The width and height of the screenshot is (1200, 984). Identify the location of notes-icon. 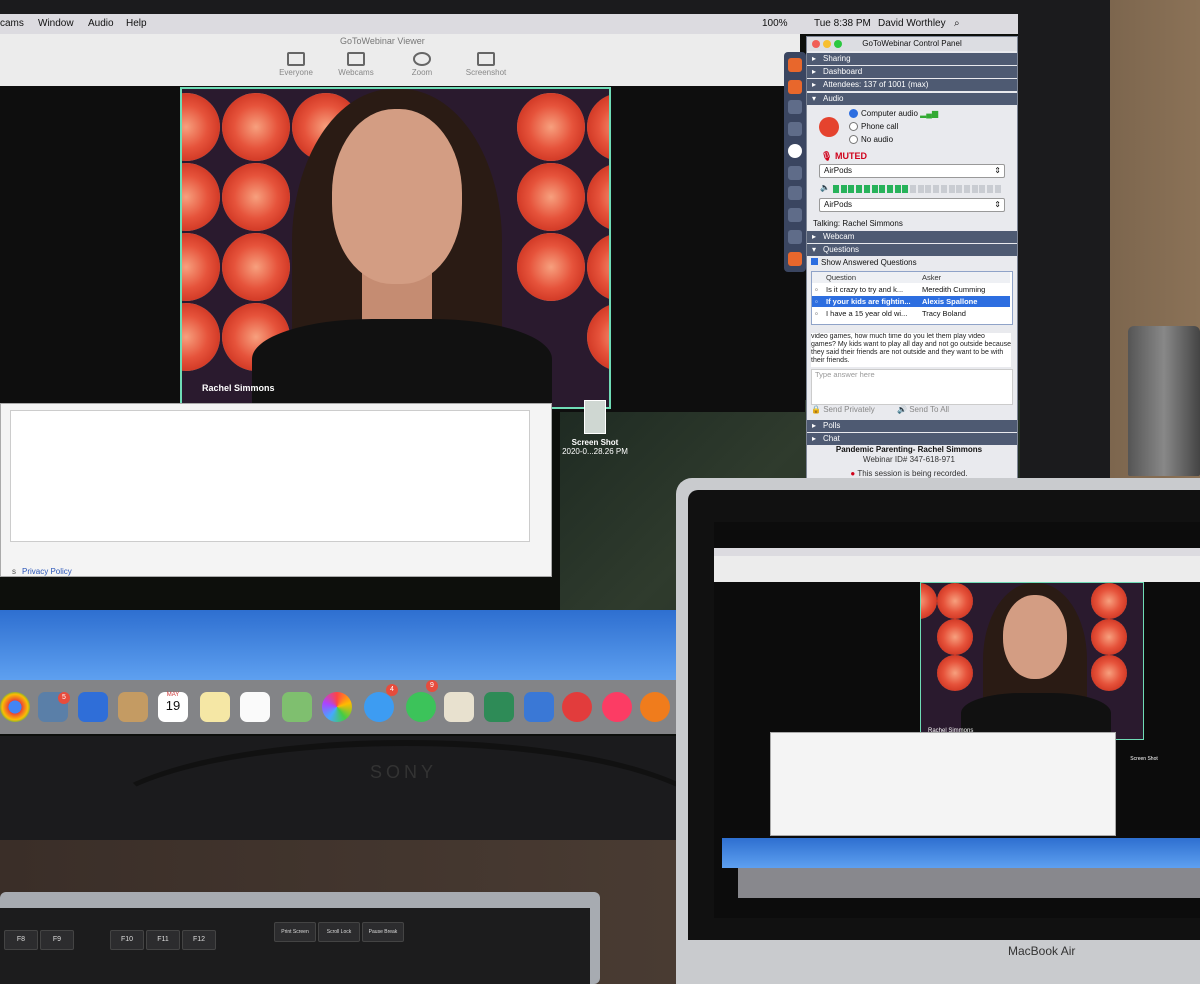
(215, 707).